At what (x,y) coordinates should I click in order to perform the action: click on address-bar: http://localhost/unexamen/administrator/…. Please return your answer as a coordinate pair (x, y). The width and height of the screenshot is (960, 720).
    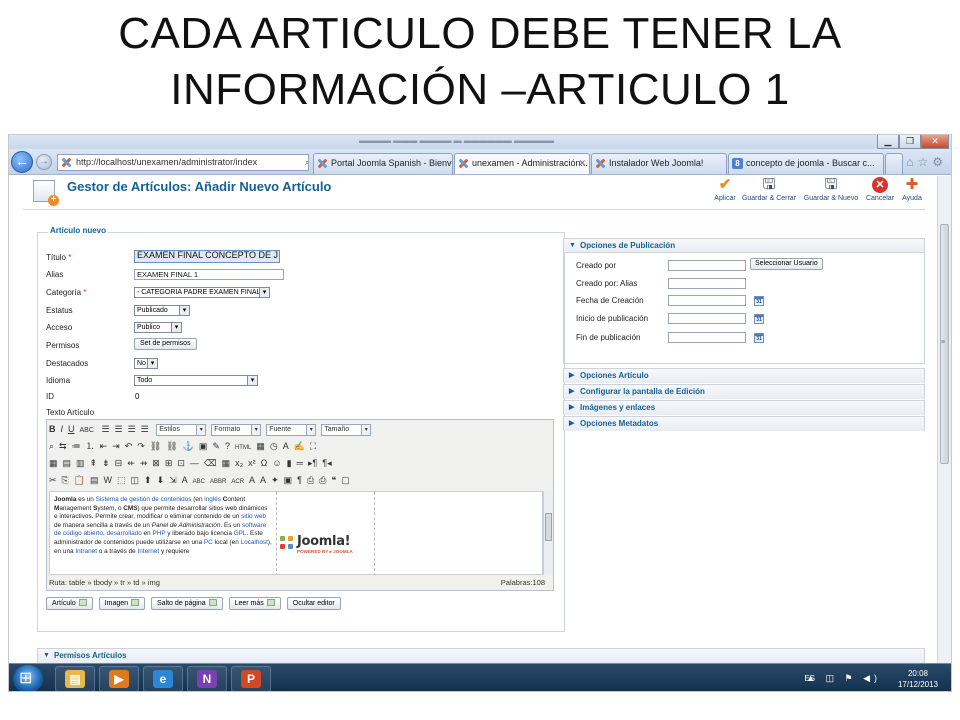
    Looking at the image, I should click on (183, 162).